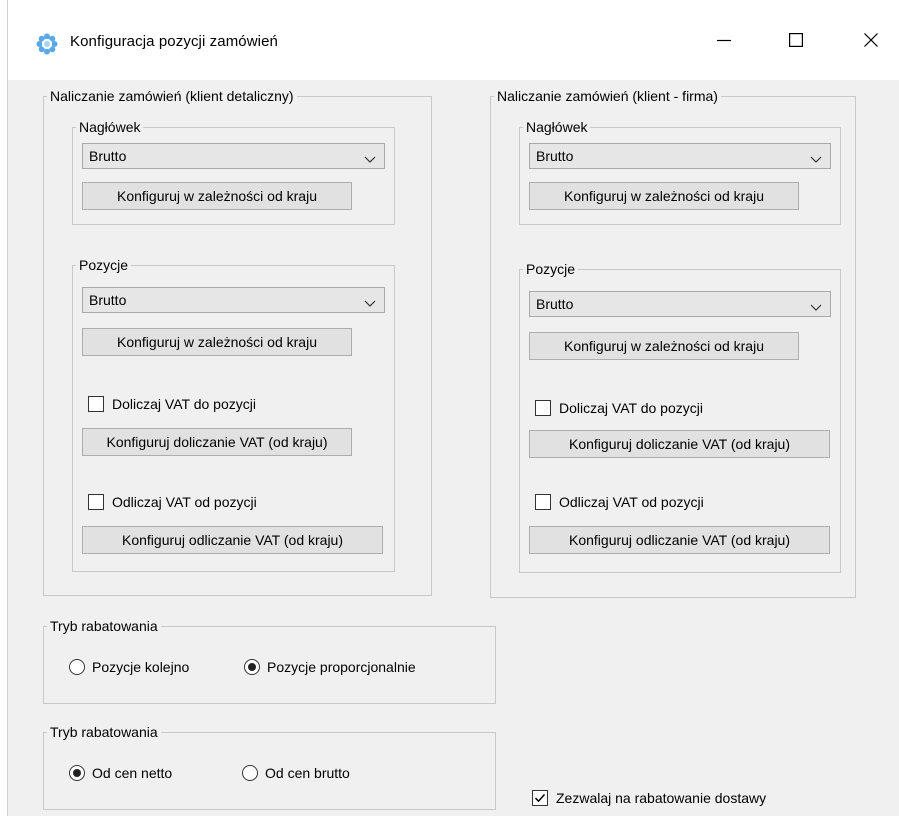 The image size is (899, 816). What do you see at coordinates (453, 40) in the screenshot?
I see `title-bar: Konfiguracja pozycji zamówień` at bounding box center [453, 40].